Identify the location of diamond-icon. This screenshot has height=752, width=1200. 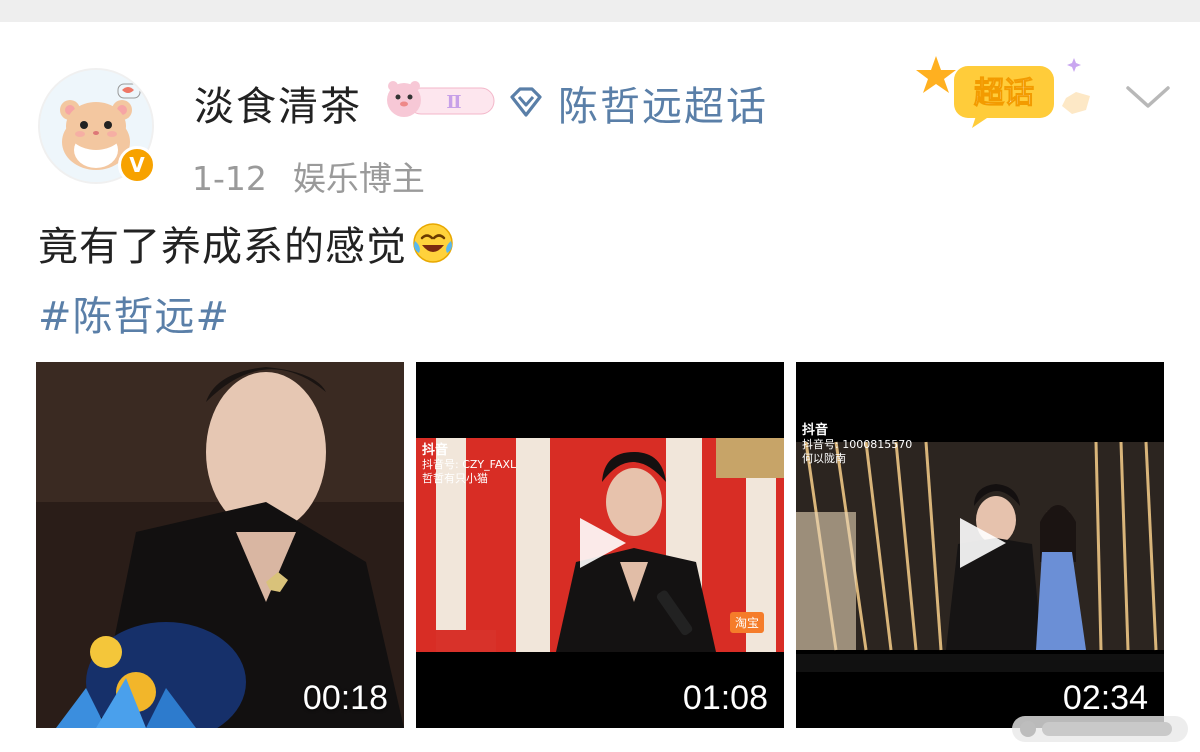
(526, 102).